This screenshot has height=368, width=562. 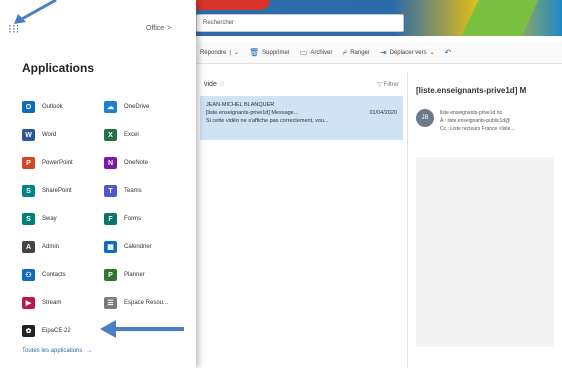 What do you see at coordinates (345, 52) in the screenshot?
I see `broom-icon: ⌿` at bounding box center [345, 52].